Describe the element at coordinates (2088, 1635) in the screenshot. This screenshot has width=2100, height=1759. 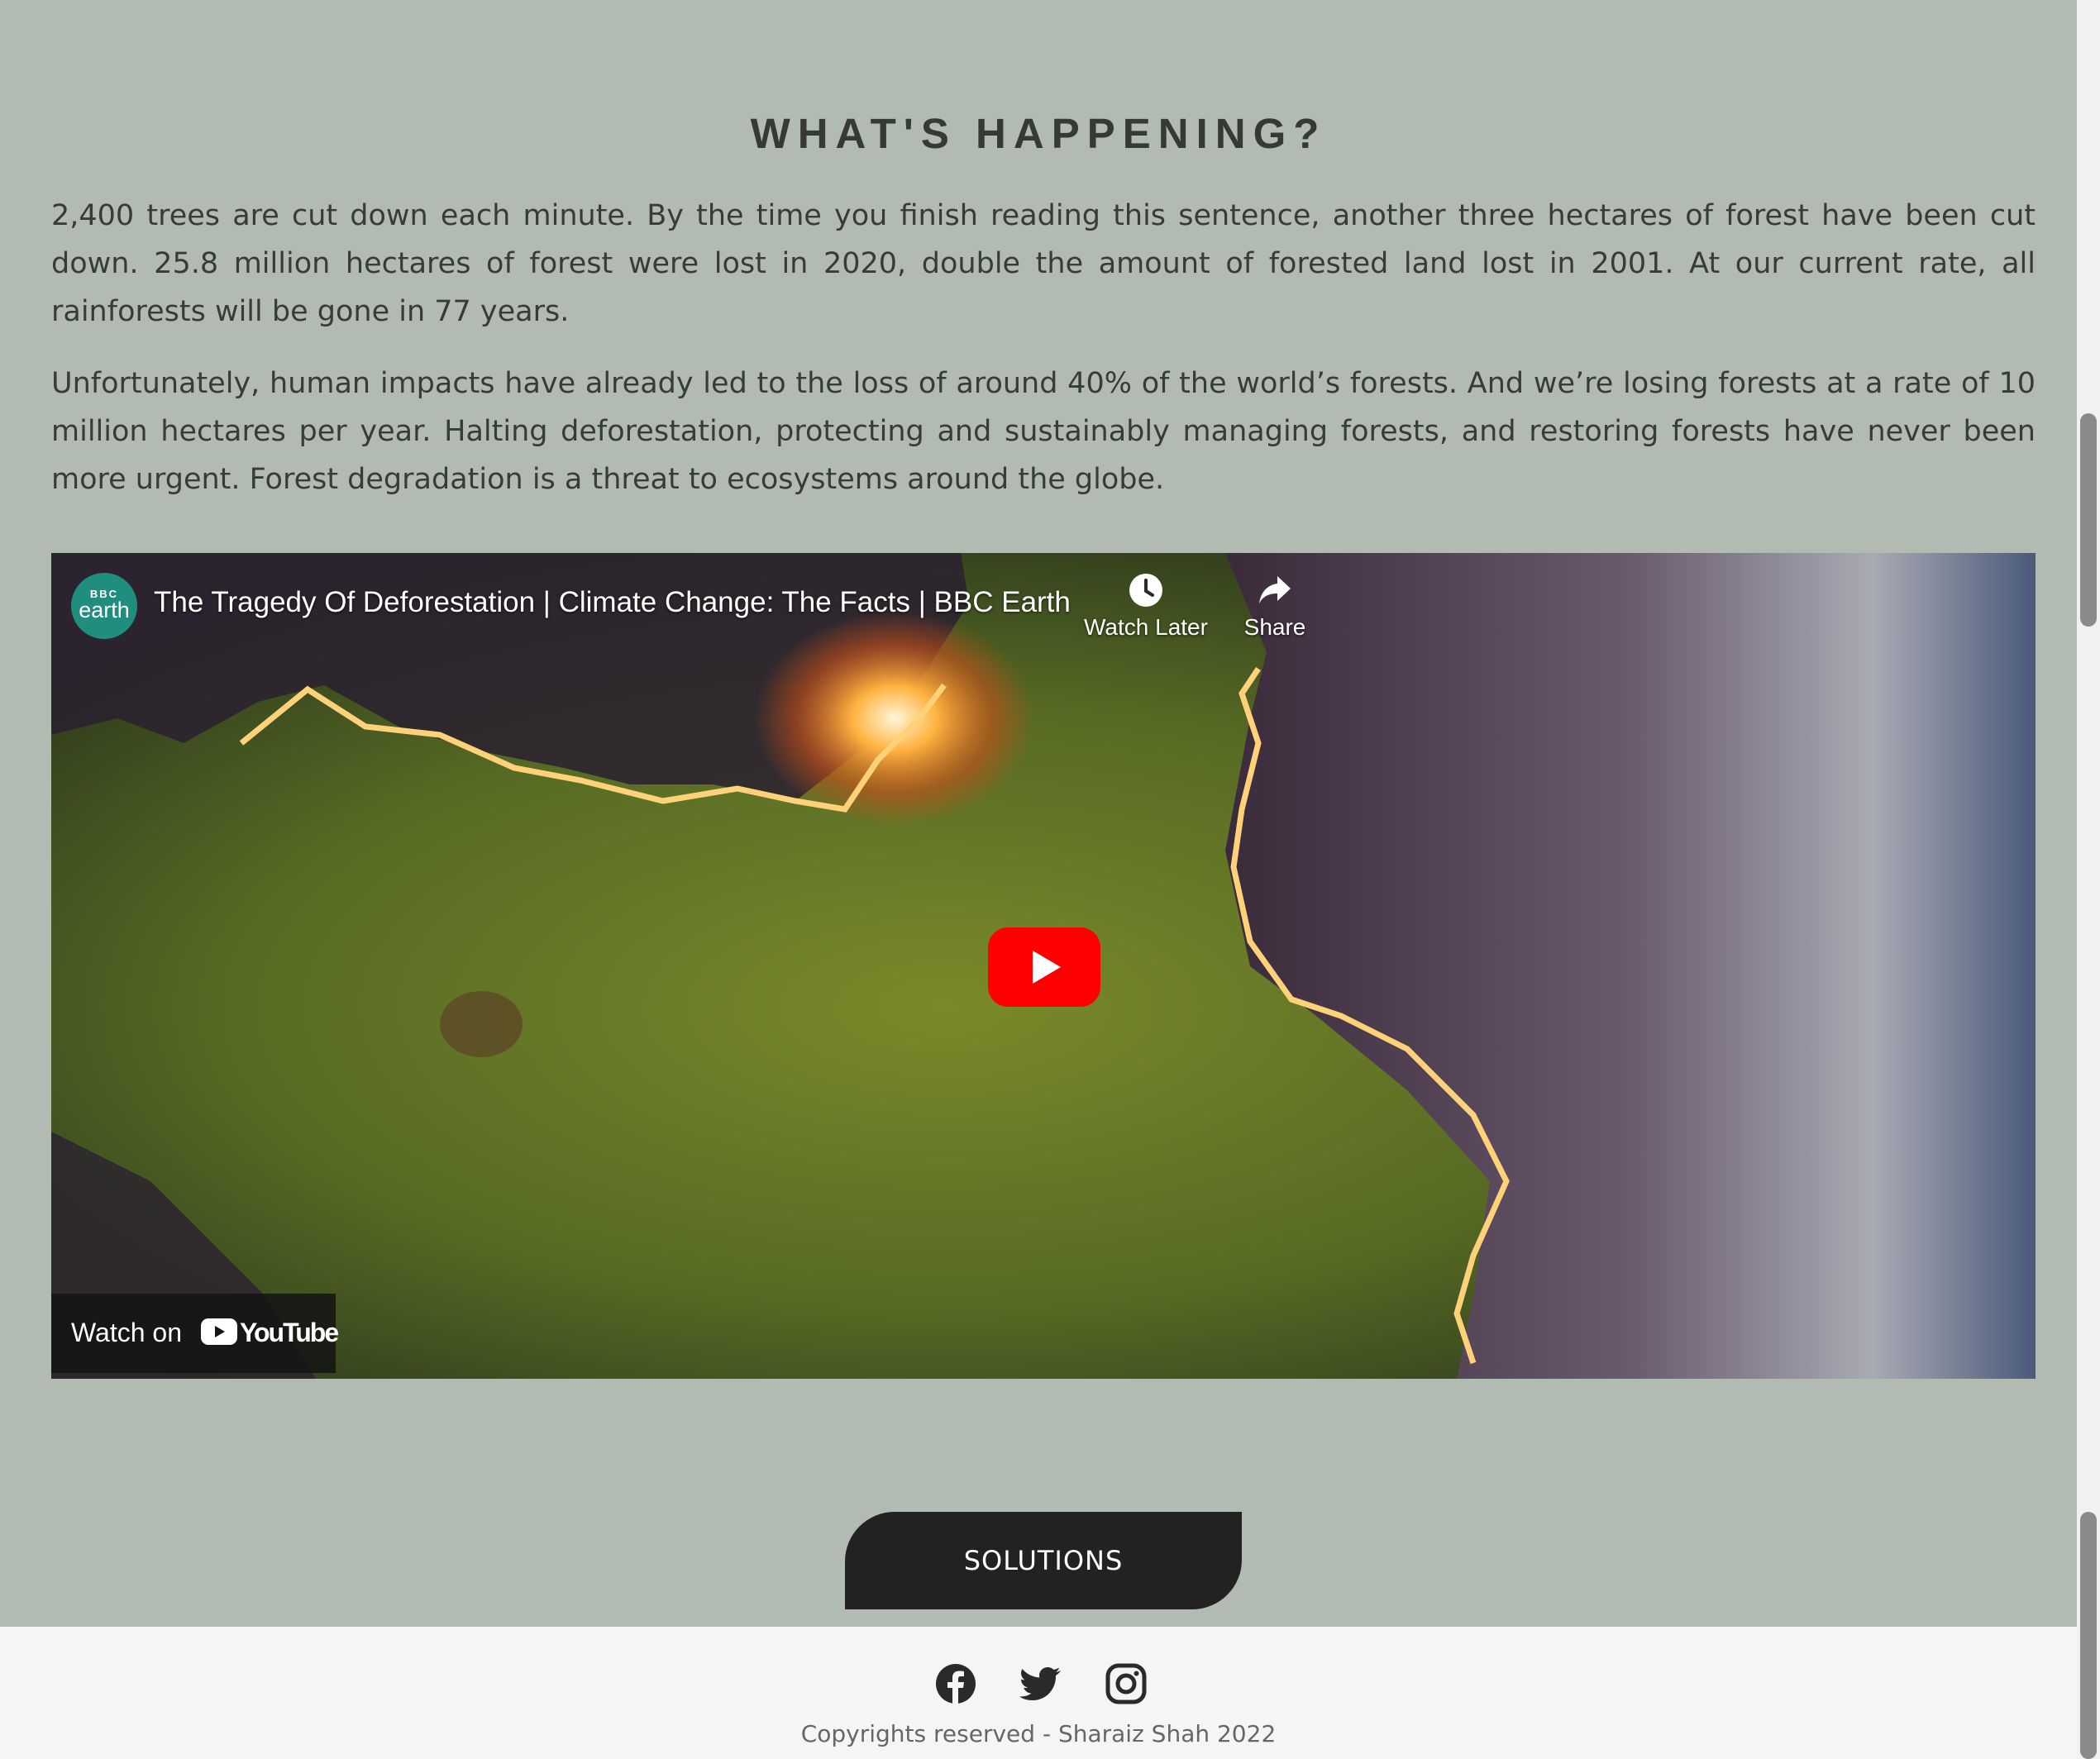
I see `scrollbar-thumb-lower` at that location.